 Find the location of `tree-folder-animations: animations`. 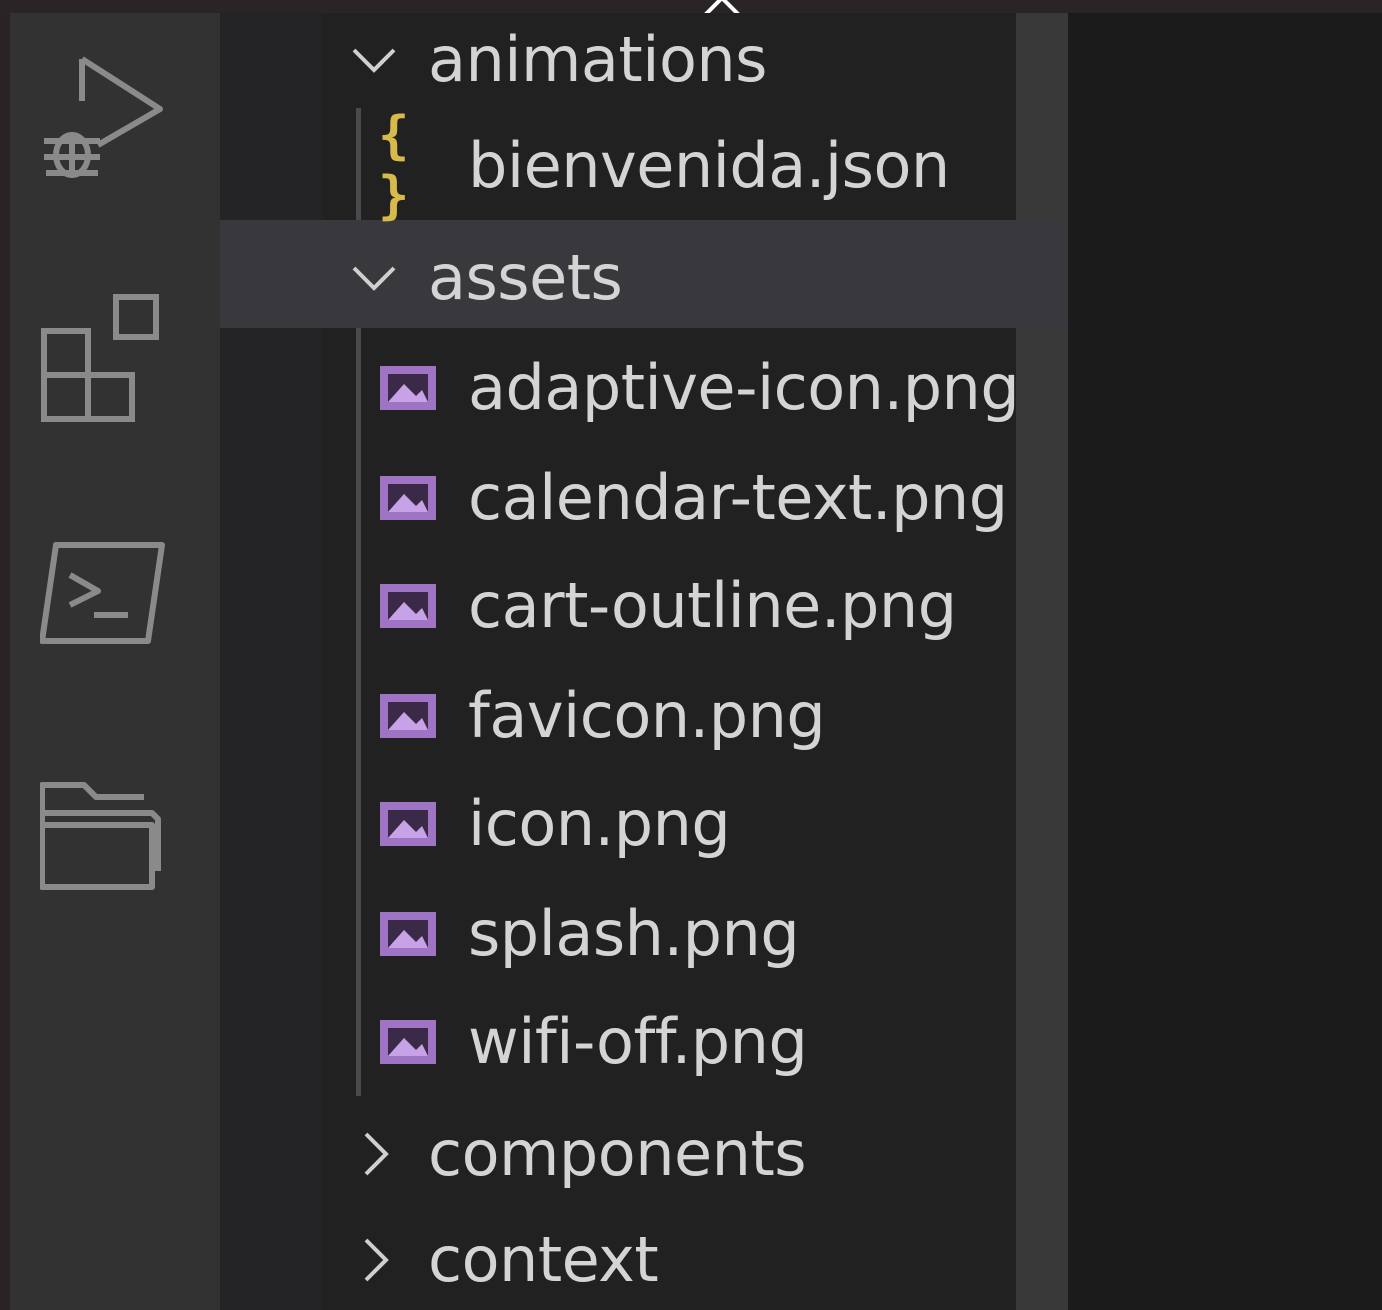

tree-folder-animations: animations is located at coordinates (557, 60).